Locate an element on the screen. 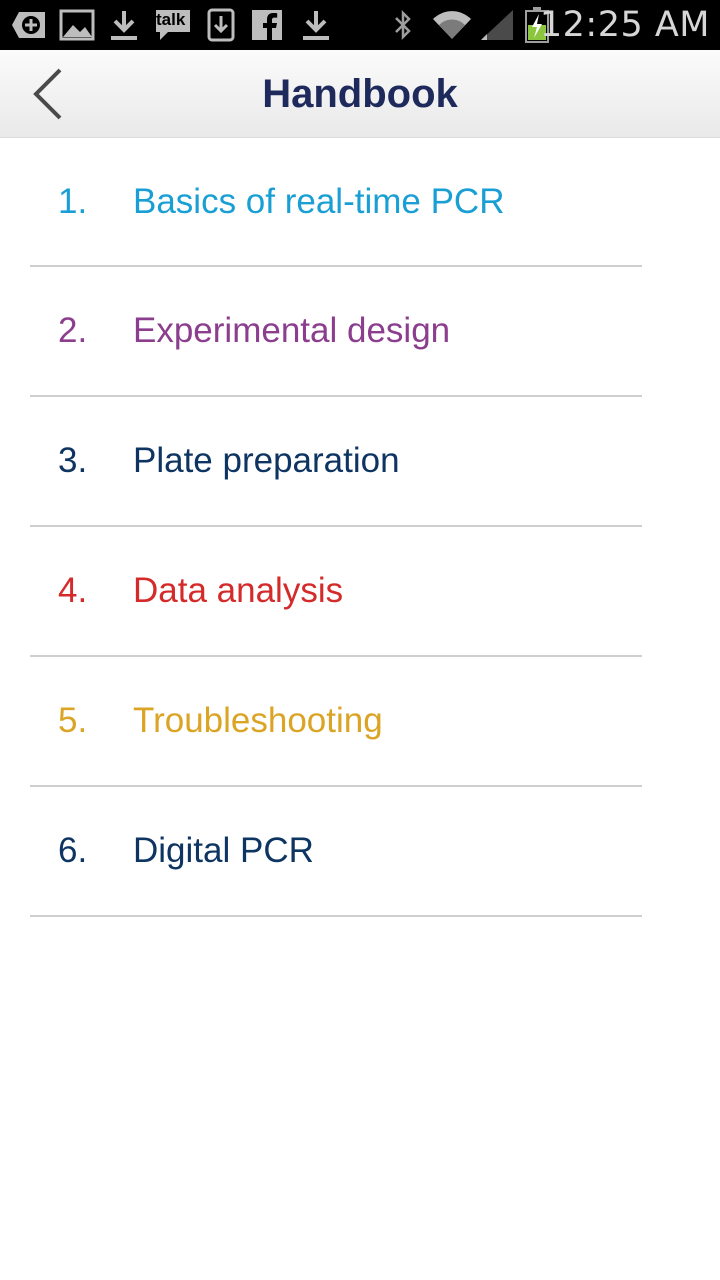 The width and height of the screenshot is (720, 1280). chapter-number: 2. is located at coordinates (73, 330).